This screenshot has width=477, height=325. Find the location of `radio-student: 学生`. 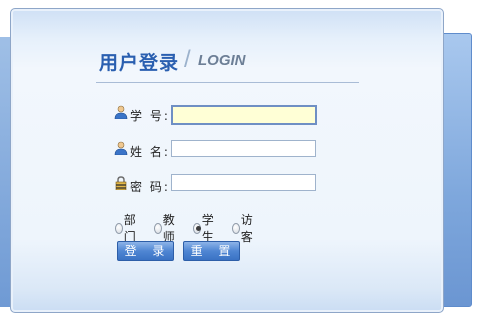

radio-student: 学生 is located at coordinates (205, 228).